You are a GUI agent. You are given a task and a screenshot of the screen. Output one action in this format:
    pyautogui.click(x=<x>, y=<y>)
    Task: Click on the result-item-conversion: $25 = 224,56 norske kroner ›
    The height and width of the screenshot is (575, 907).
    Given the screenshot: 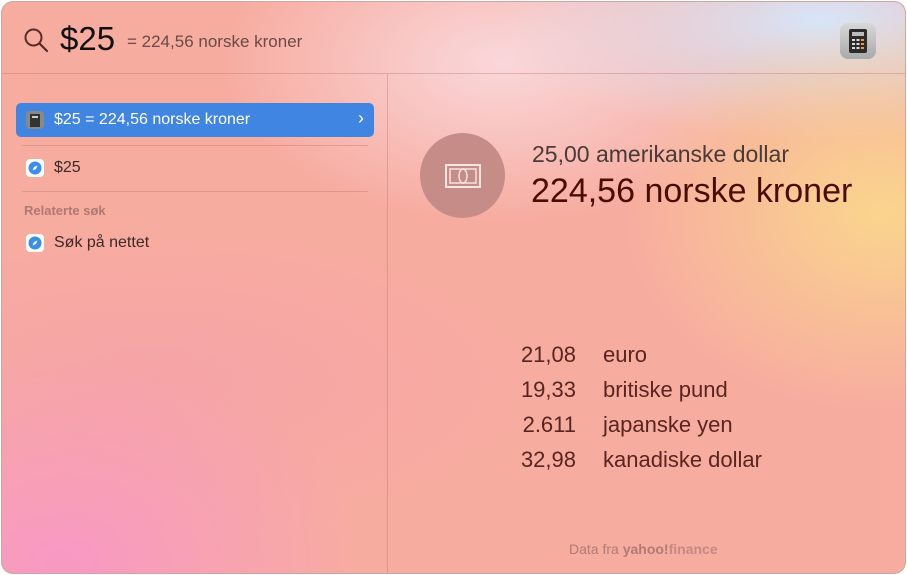 What is the action you would take?
    pyautogui.click(x=195, y=120)
    